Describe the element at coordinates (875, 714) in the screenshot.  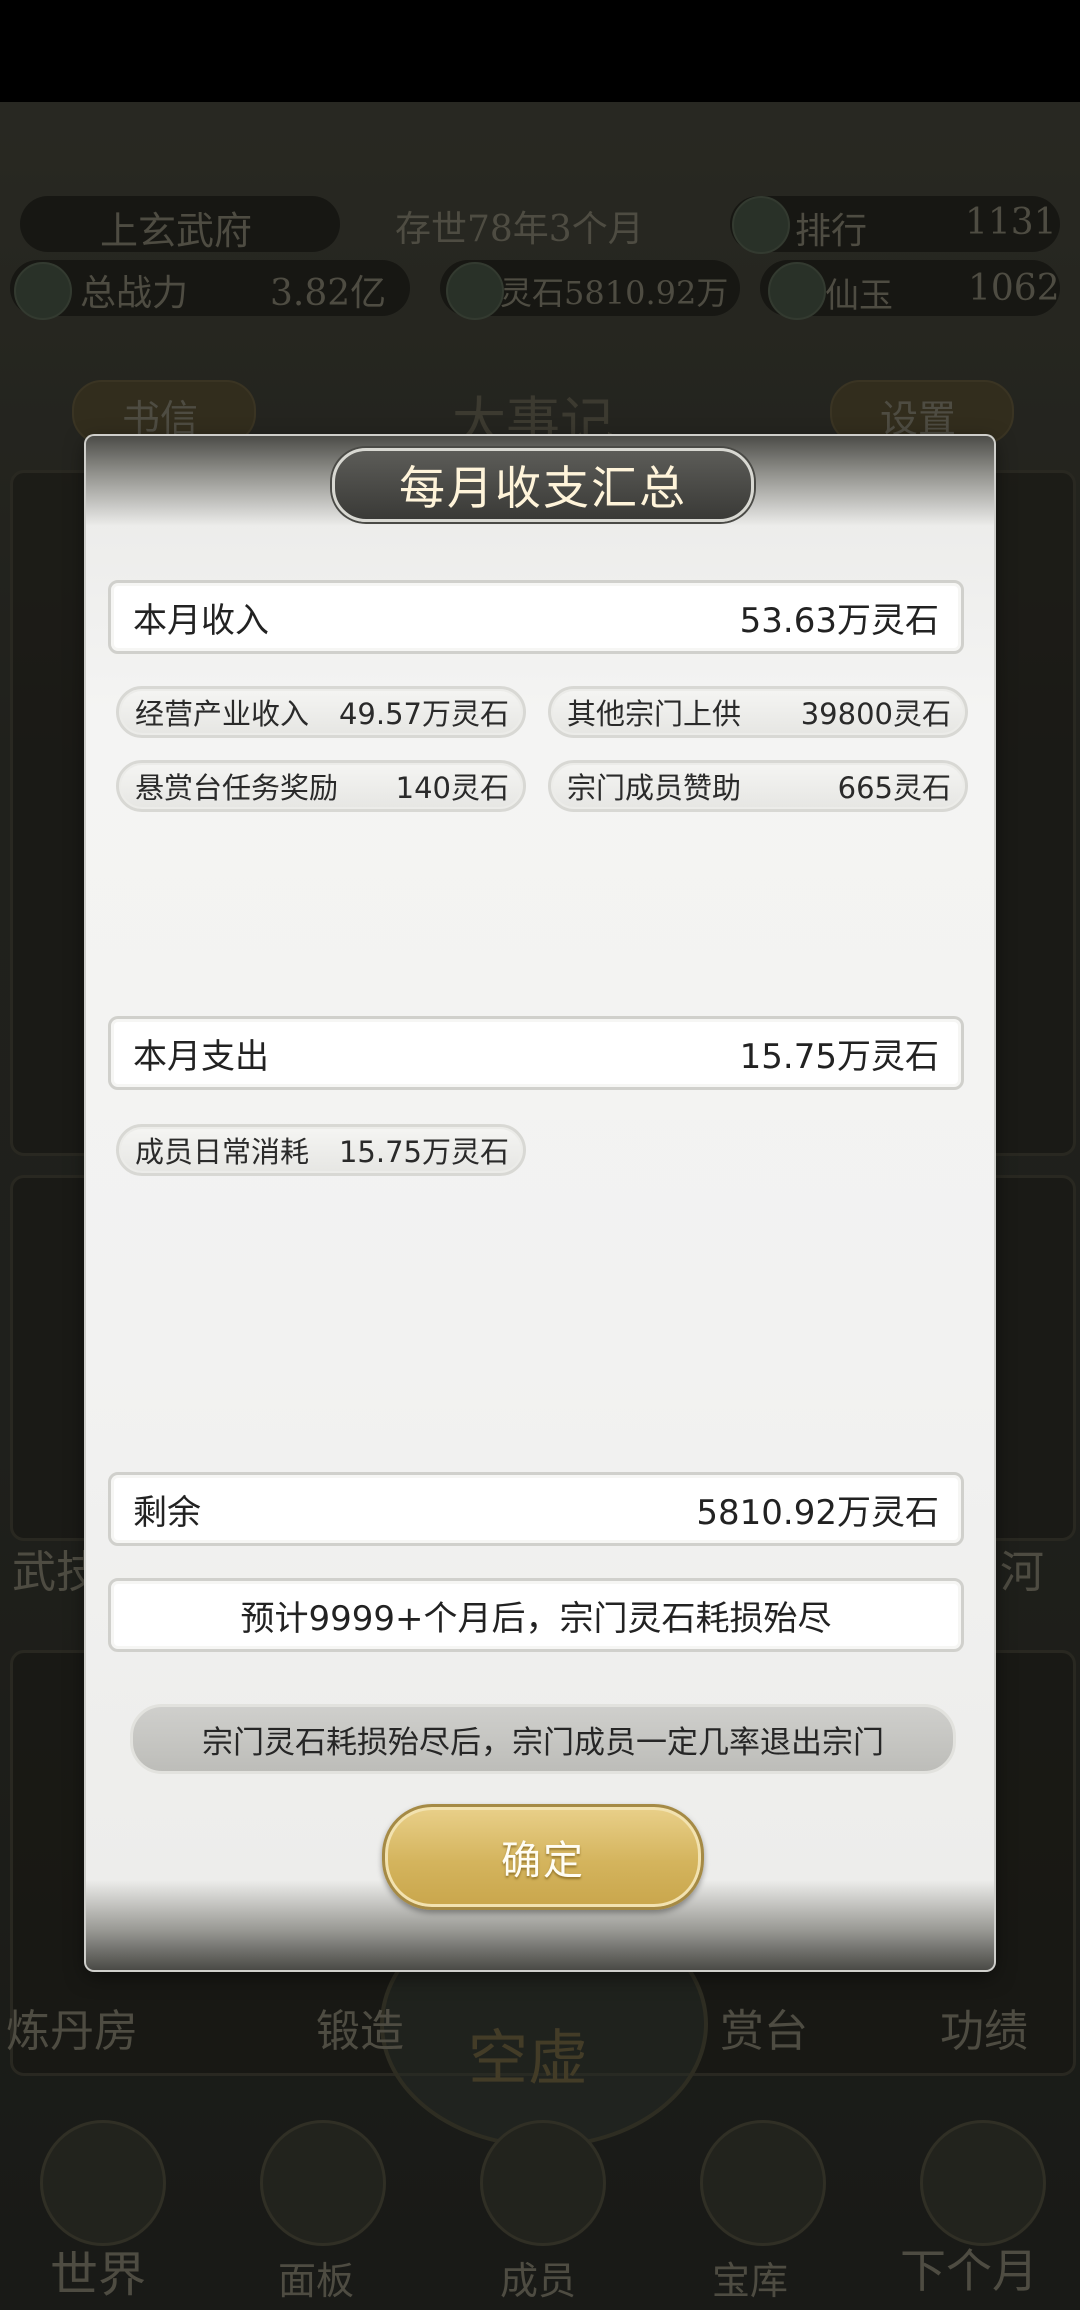
I see `income-item-value: 39800灵石` at that location.